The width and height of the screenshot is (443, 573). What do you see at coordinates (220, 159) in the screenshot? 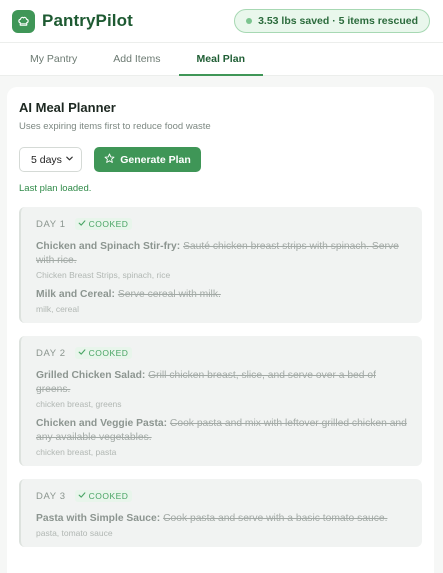
I see `planner-controls: 5 days Generate Plan` at bounding box center [220, 159].